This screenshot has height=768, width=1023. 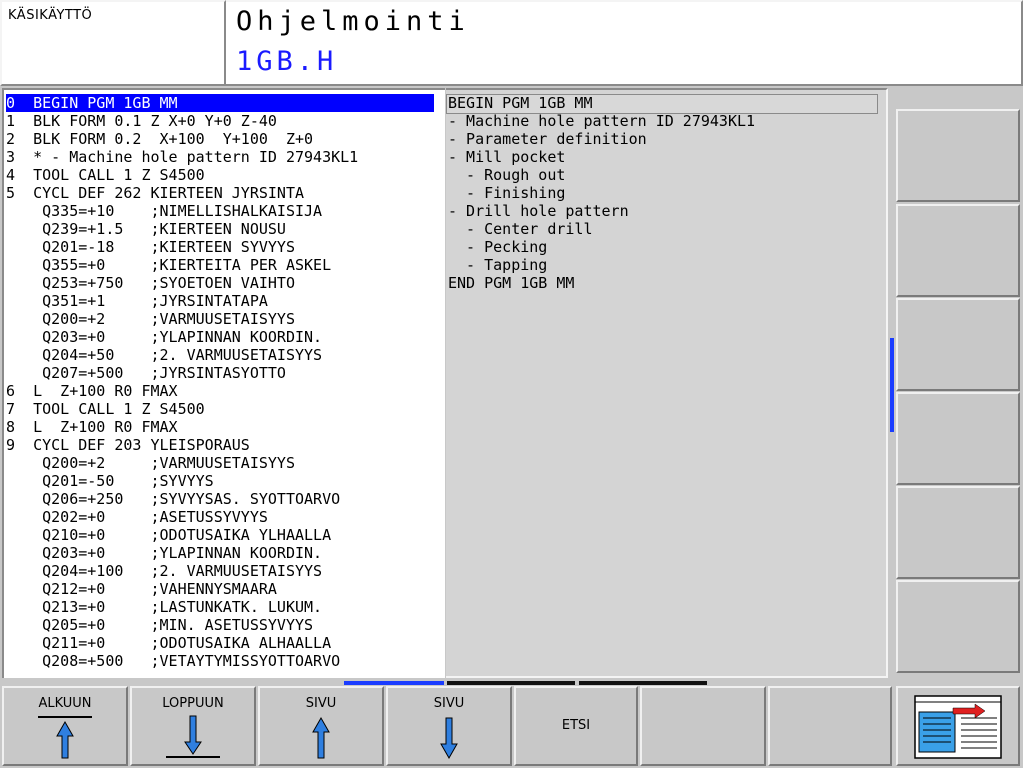 What do you see at coordinates (520, 229) in the screenshot?
I see `structure-item: - Center drill` at bounding box center [520, 229].